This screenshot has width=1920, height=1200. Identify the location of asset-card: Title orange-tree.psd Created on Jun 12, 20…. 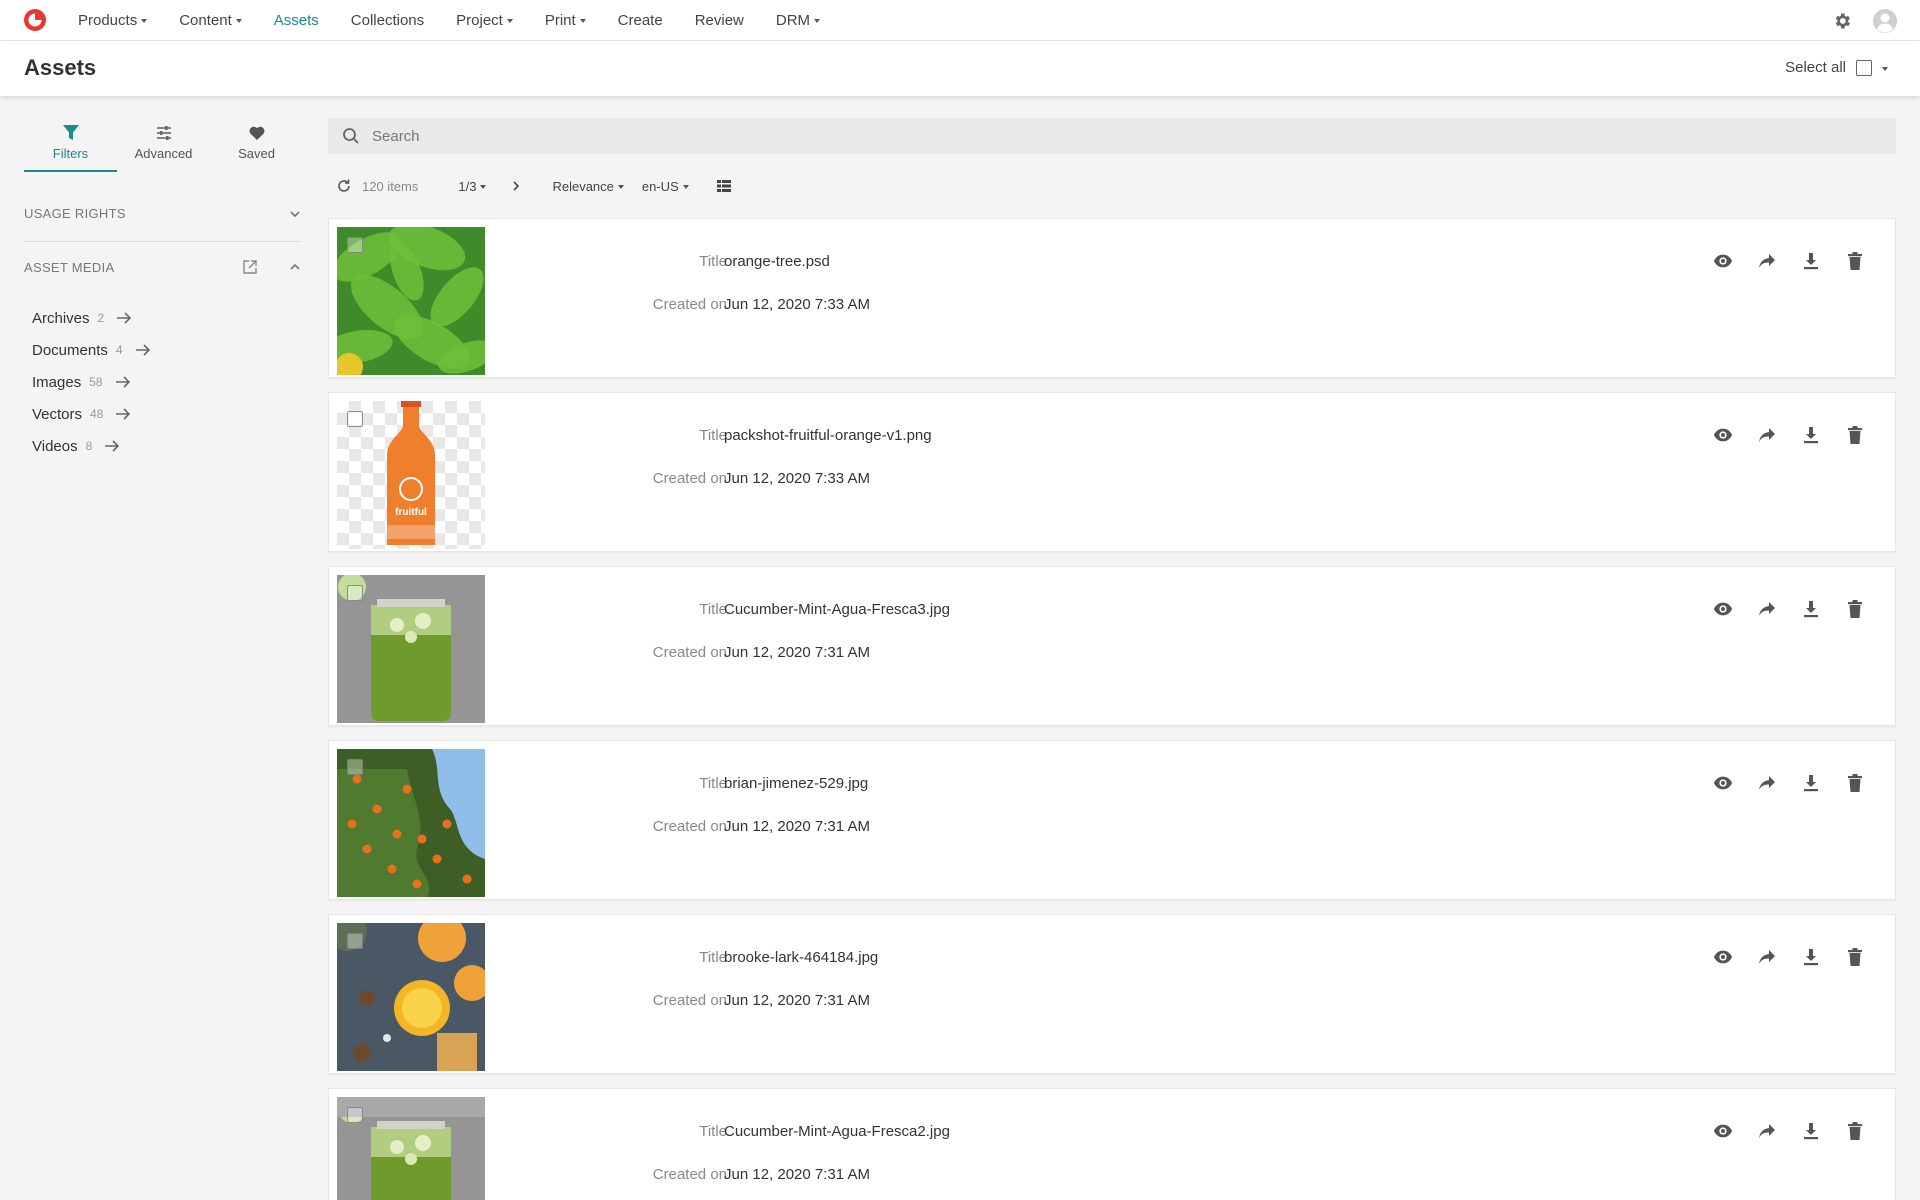
(1112, 298).